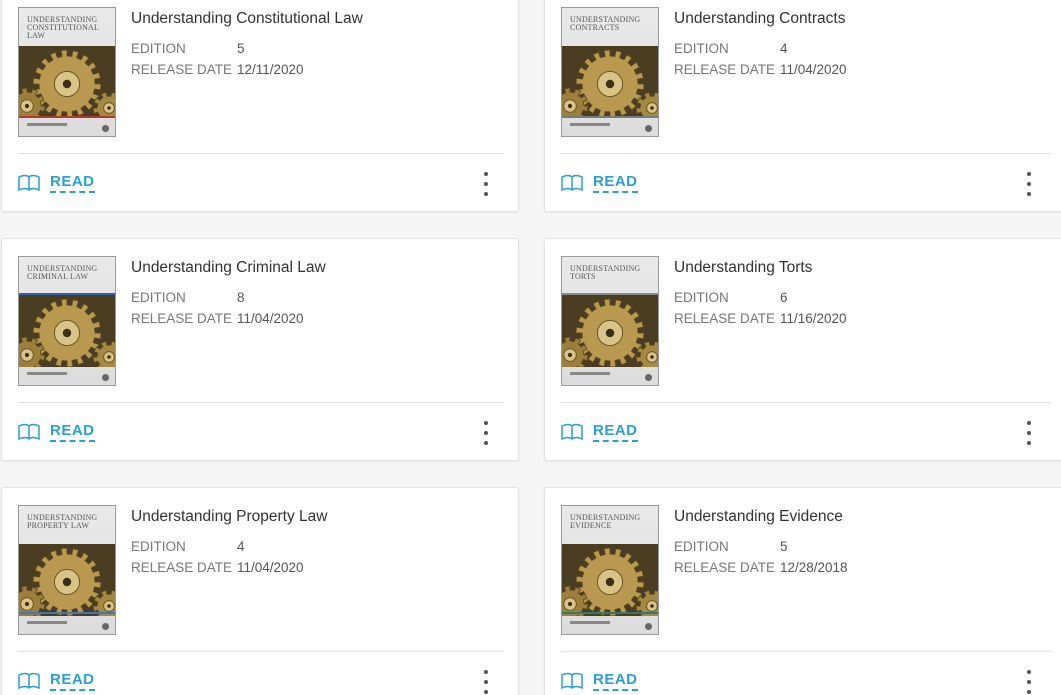  Describe the element at coordinates (228, 267) in the screenshot. I see `book-title: Understanding Criminal Law` at that location.